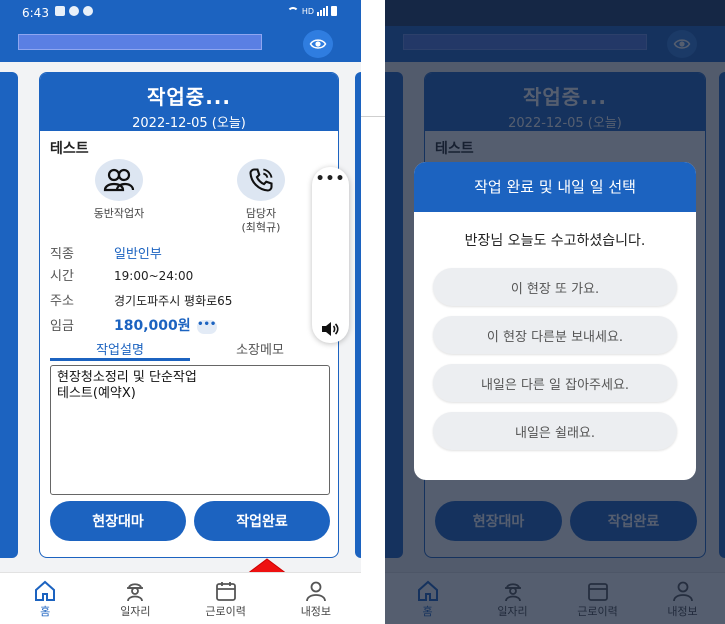 The image size is (725, 624). Describe the element at coordinates (261, 180) in the screenshot. I see `phone-call-icon` at that location.